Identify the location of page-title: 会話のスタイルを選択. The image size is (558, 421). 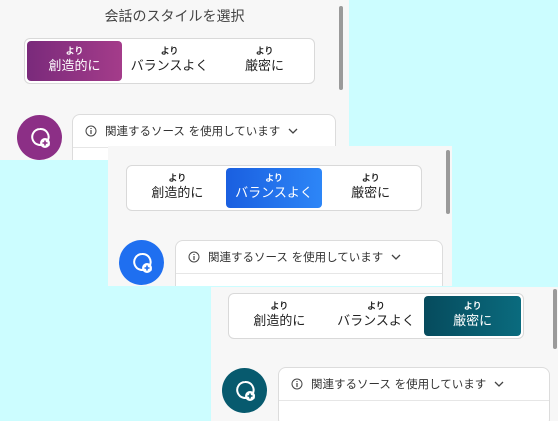
(174, 17).